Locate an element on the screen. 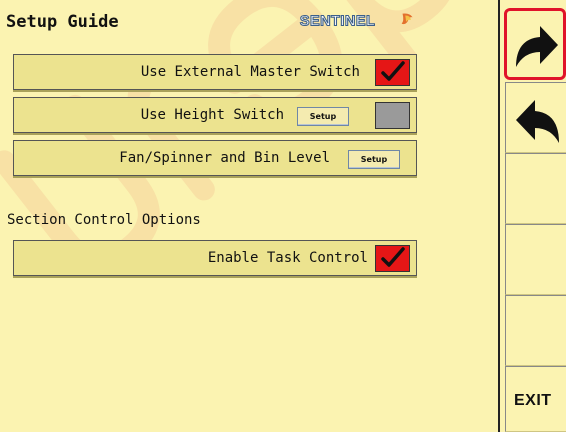  next-button is located at coordinates (535, 44).